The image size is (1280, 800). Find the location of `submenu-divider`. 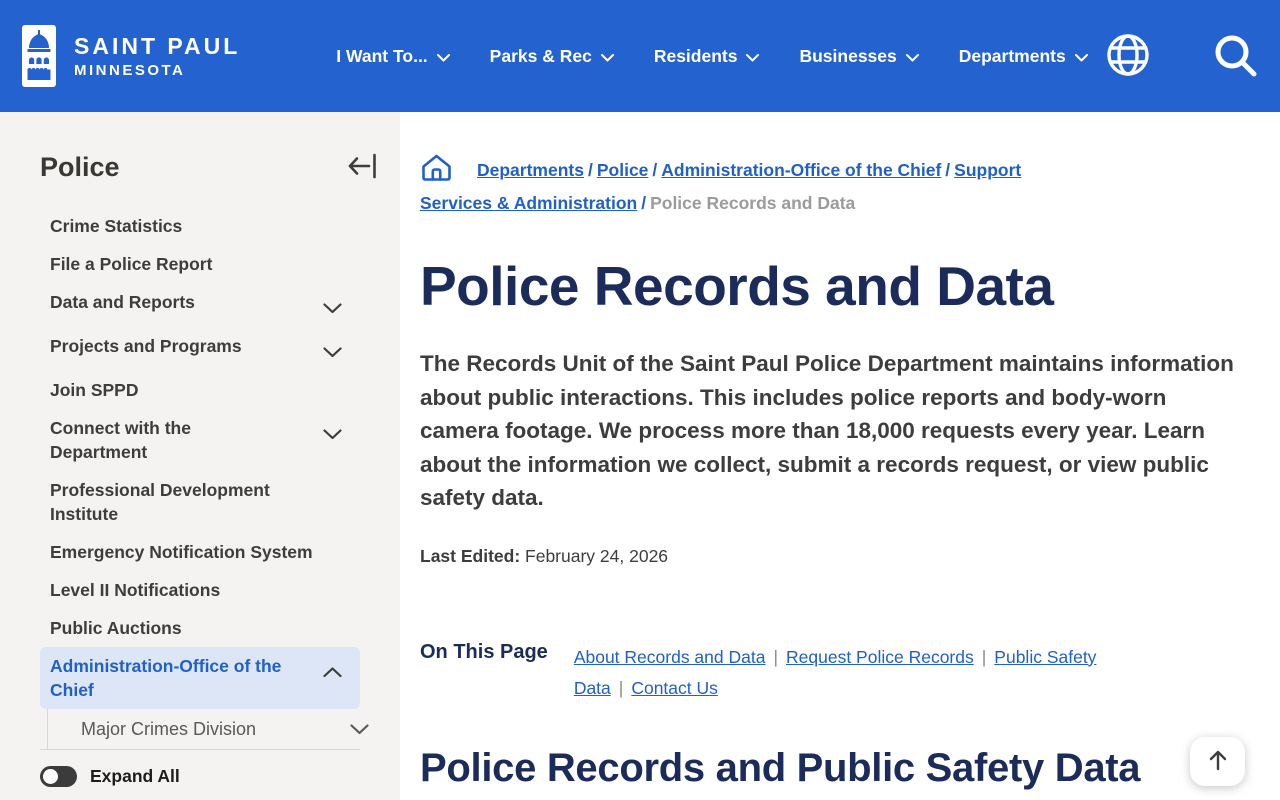

submenu-divider is located at coordinates (200, 749).